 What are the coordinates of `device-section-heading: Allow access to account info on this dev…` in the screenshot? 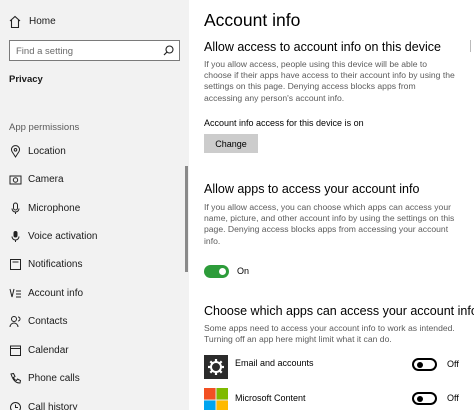 It's located at (322, 47).